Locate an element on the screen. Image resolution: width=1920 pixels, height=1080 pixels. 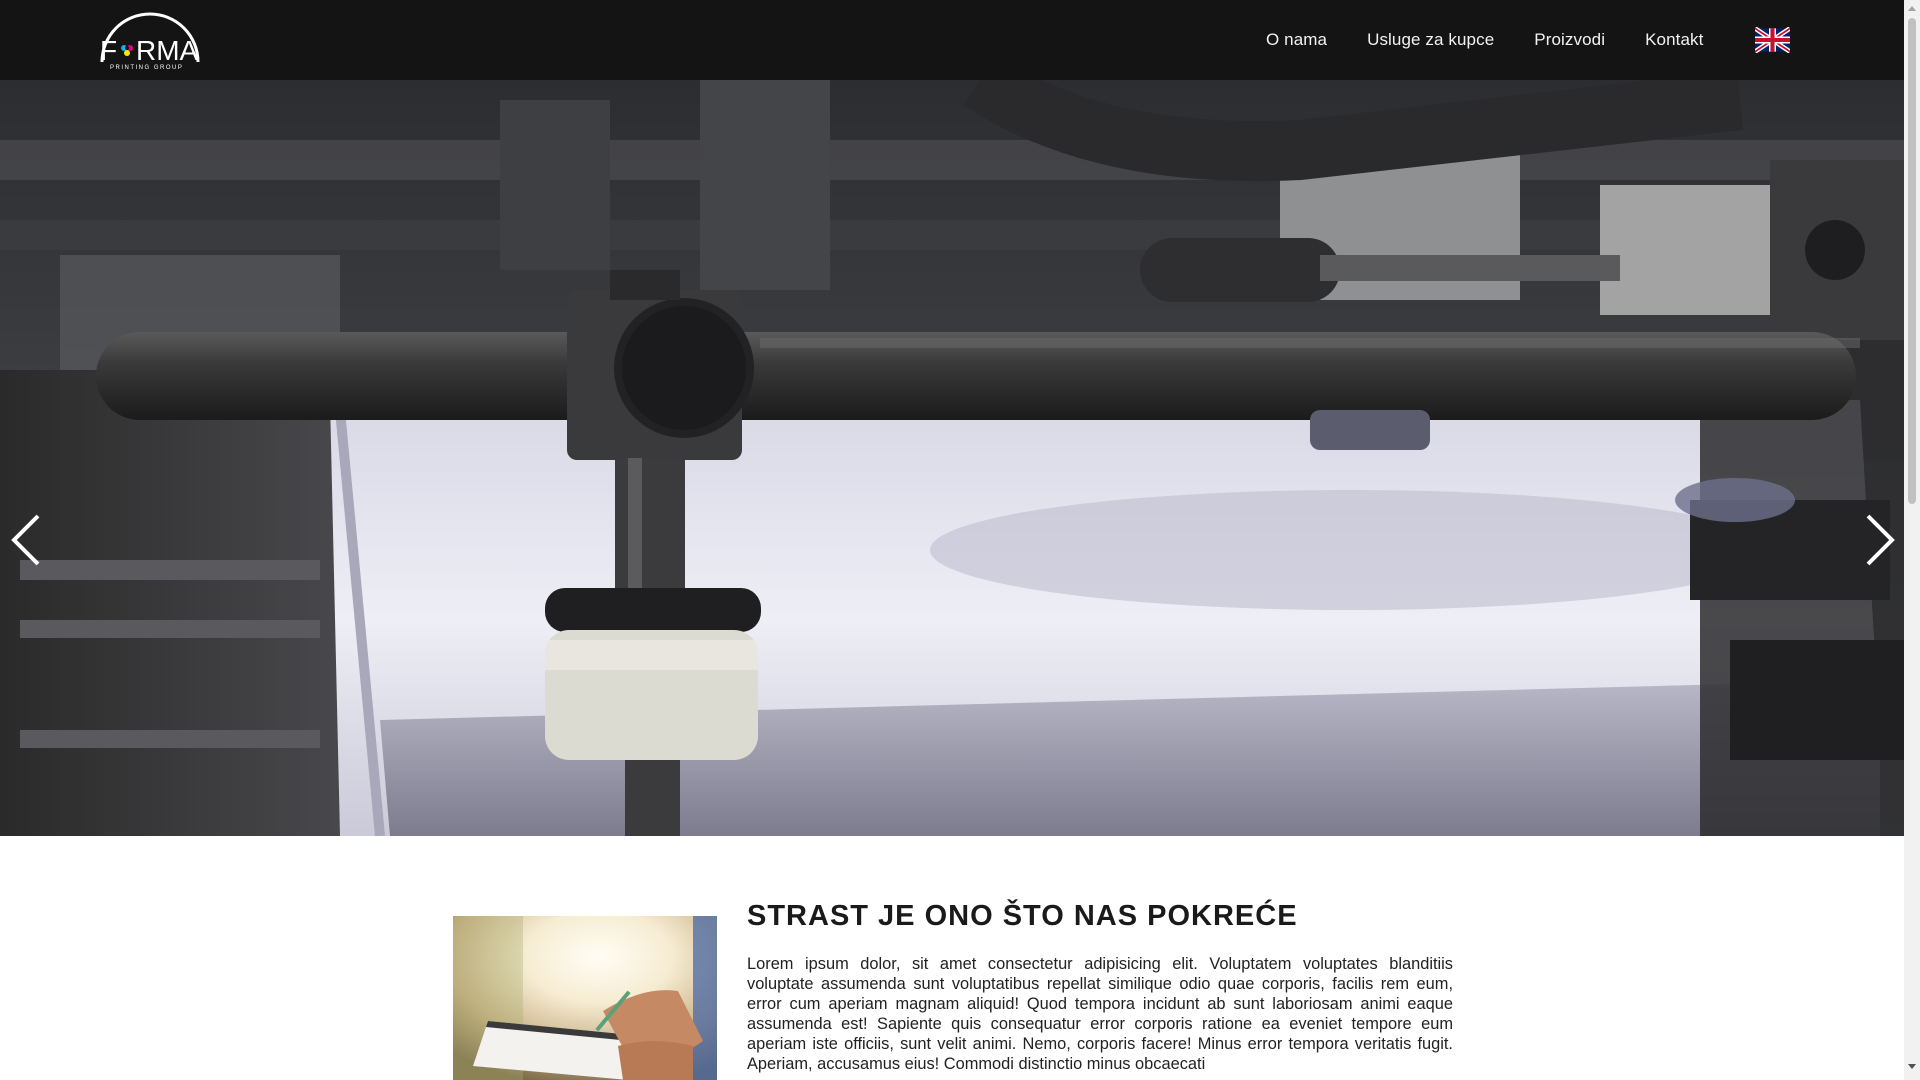
svg-text: F is located at coordinates (108, 50).